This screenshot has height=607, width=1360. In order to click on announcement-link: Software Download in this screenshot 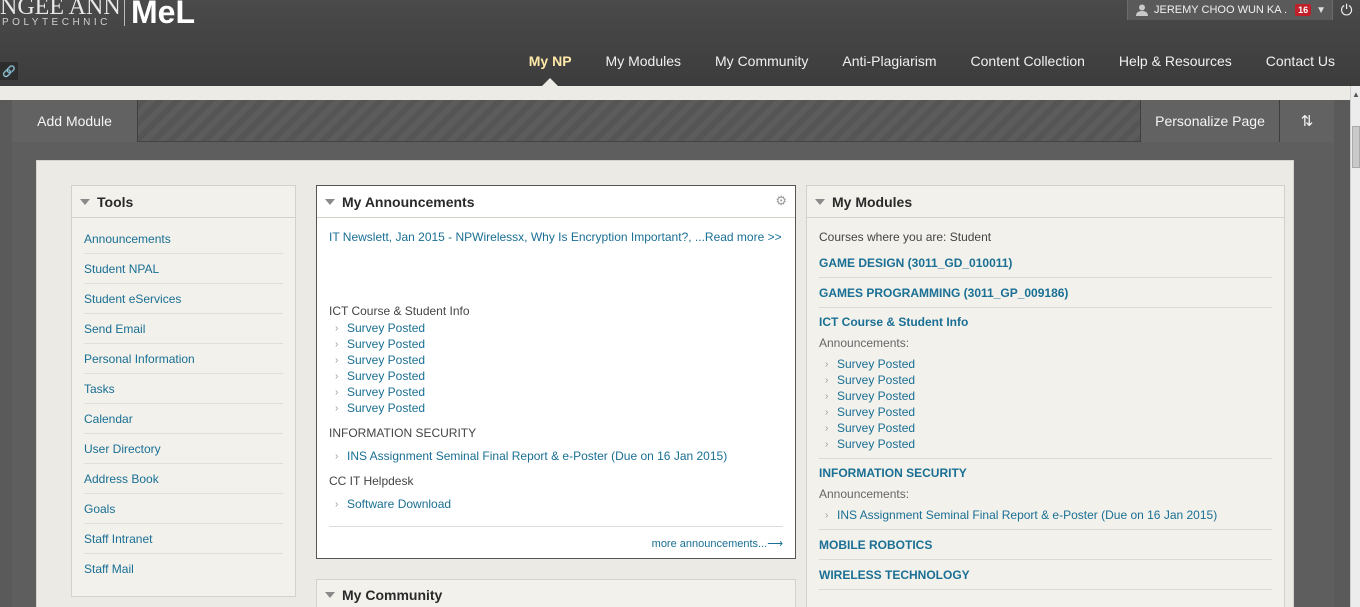, I will do `click(399, 504)`.